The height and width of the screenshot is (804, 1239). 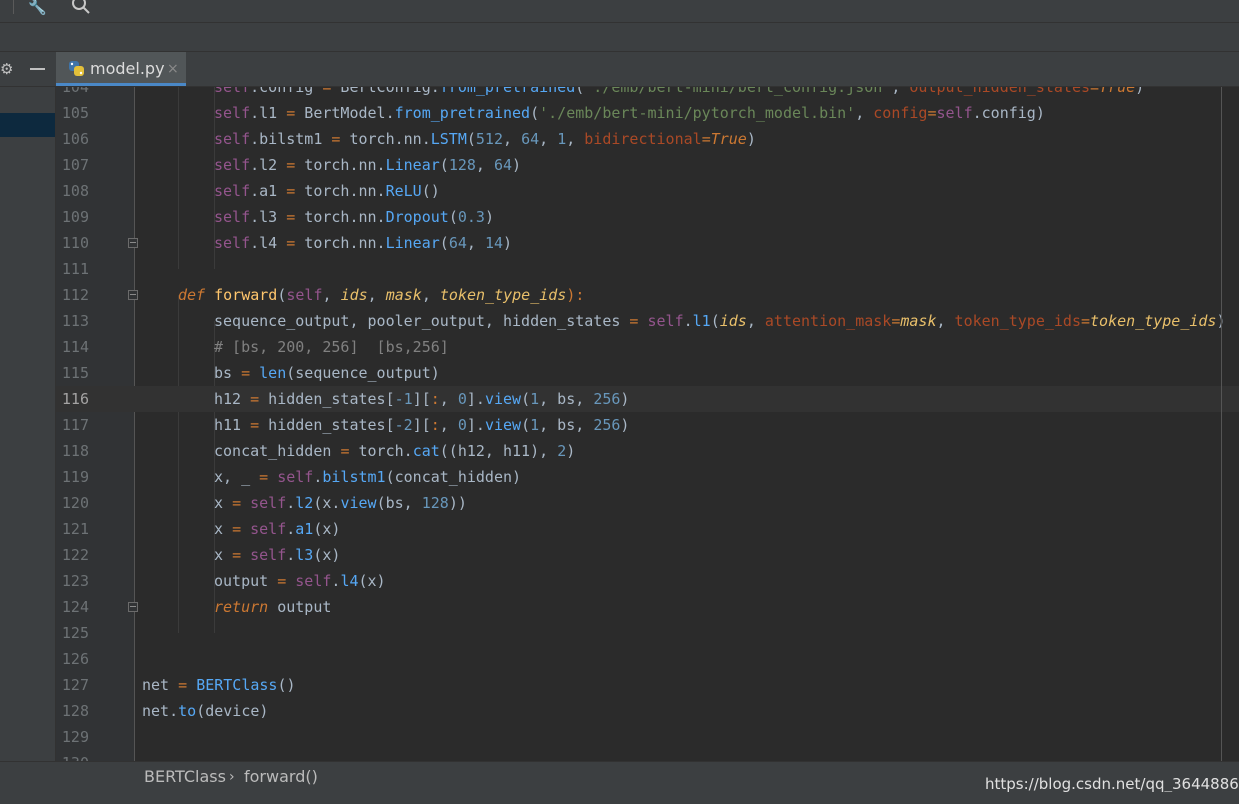 I want to click on line-number: 121, so click(x=75, y=529).